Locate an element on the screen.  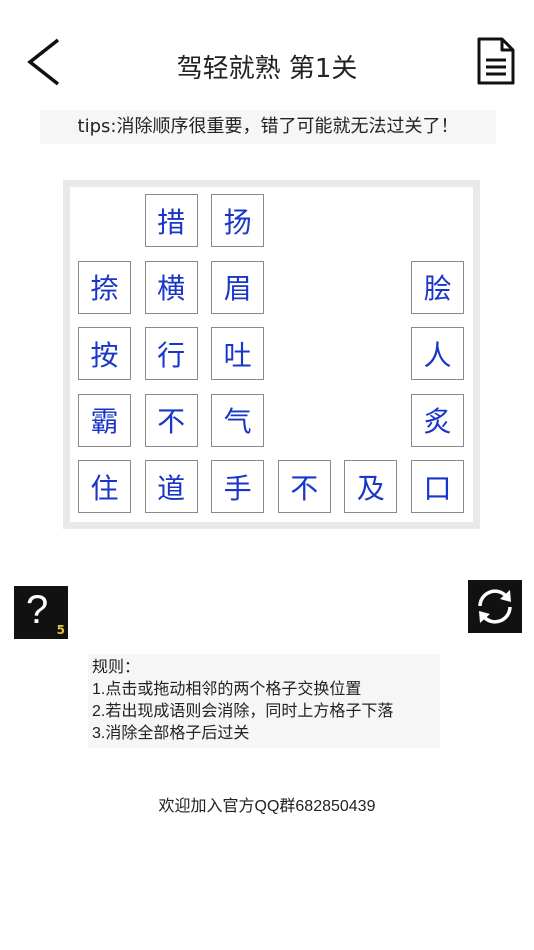
tile: 口 is located at coordinates (437, 487).